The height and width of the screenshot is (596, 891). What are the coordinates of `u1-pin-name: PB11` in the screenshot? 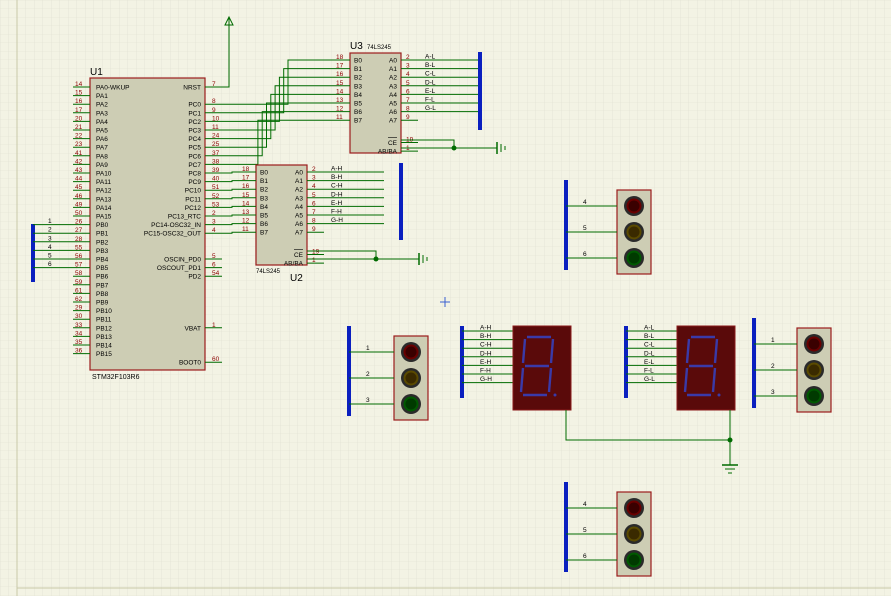 It's located at (104, 320).